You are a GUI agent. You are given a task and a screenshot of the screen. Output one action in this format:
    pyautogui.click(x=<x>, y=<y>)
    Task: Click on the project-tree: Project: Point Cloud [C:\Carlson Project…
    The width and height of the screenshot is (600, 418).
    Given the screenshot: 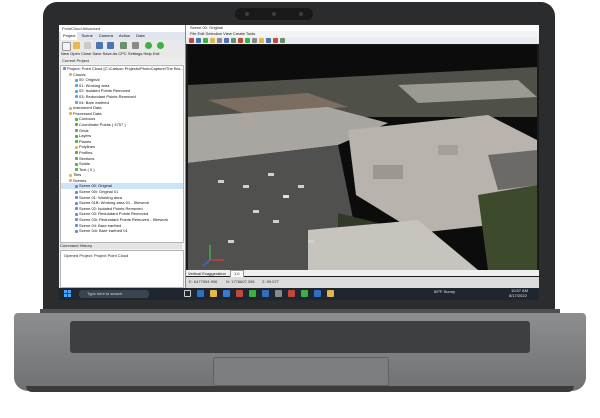 What is the action you would take?
    pyautogui.click(x=122, y=154)
    